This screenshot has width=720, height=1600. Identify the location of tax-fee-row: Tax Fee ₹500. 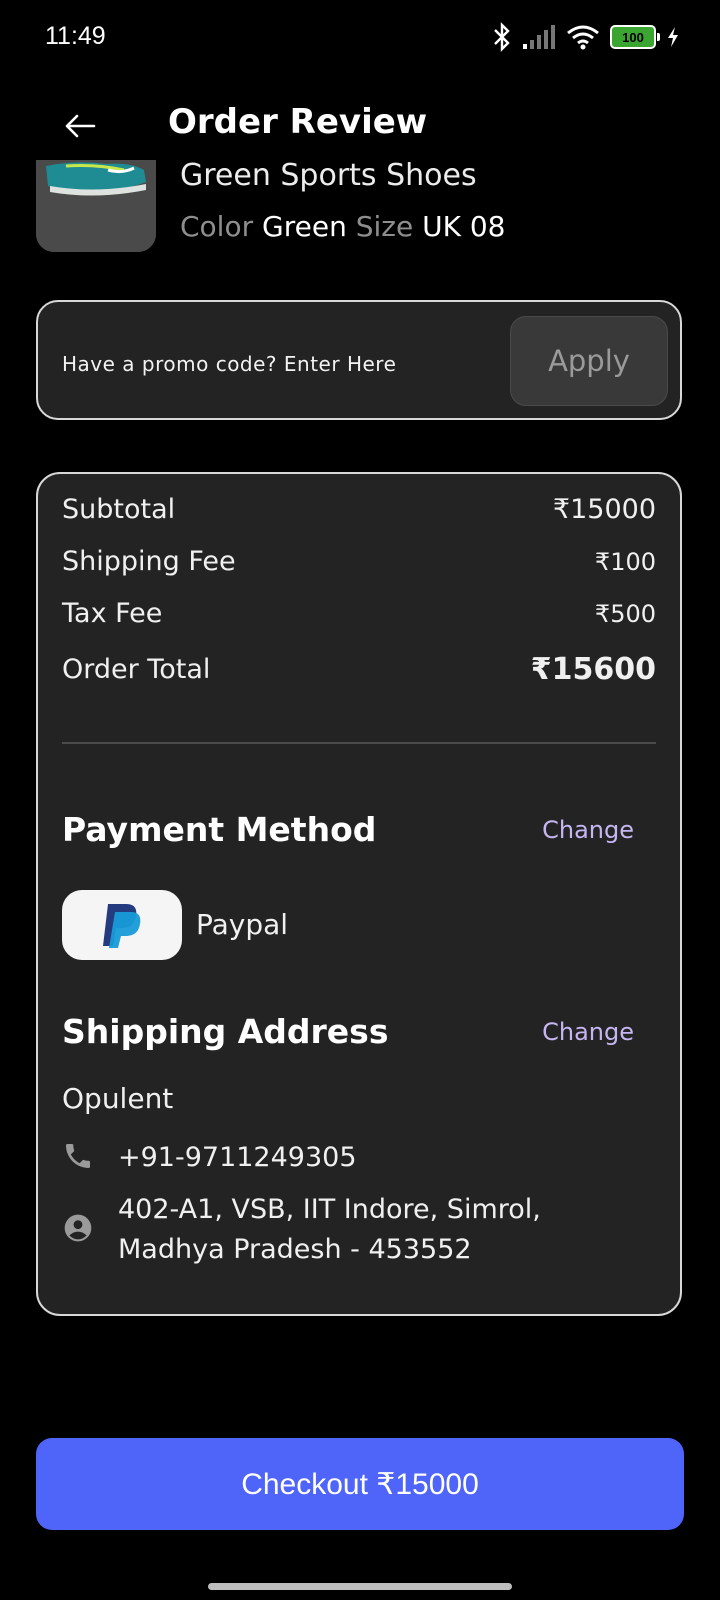
(359, 613).